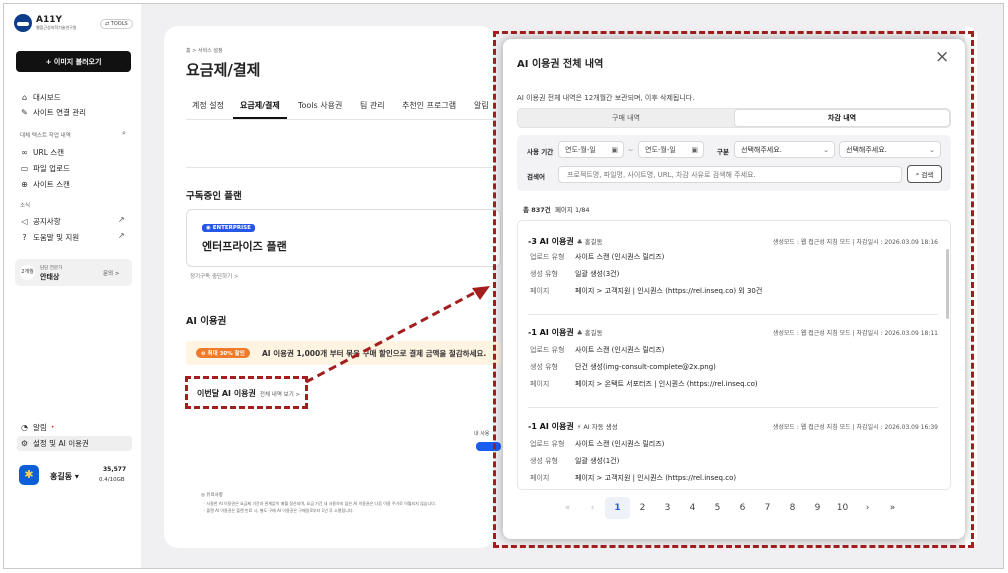 The image size is (1008, 573). I want to click on sidebar-item-site-connection: ✎ 사이트 연결 관리, so click(53, 112).